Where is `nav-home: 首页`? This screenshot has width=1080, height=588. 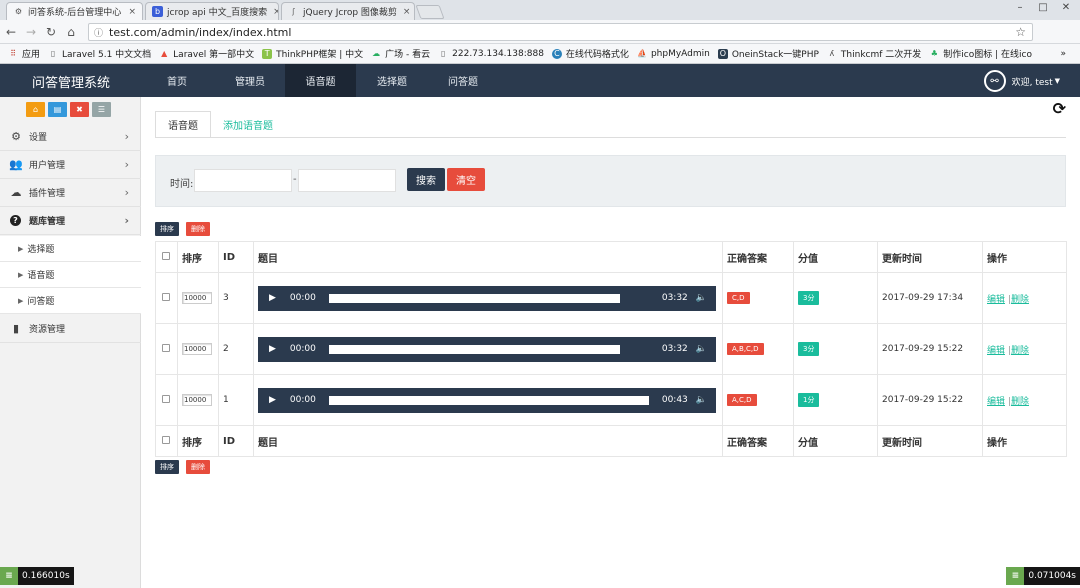
nav-home: 首页 is located at coordinates (177, 80).